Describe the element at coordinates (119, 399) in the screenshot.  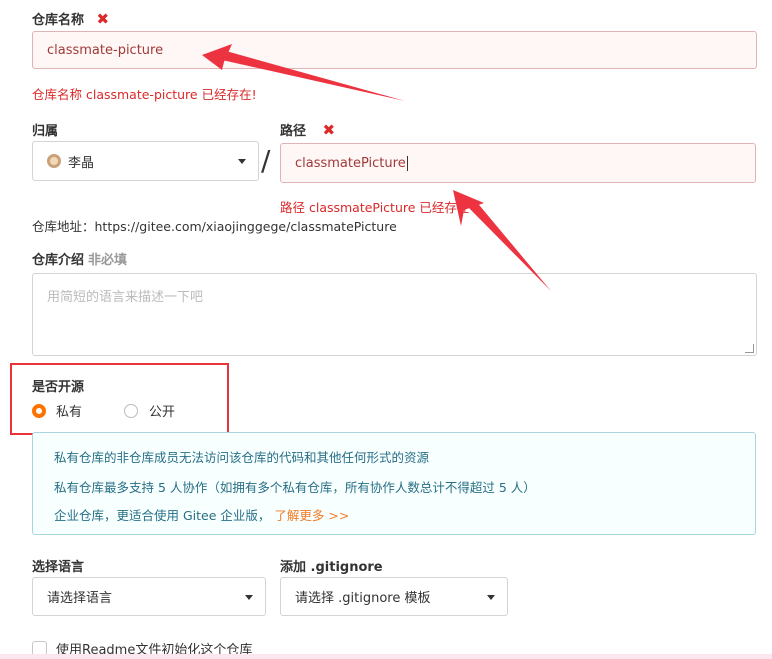
I see `visibility-highlight-box` at that location.